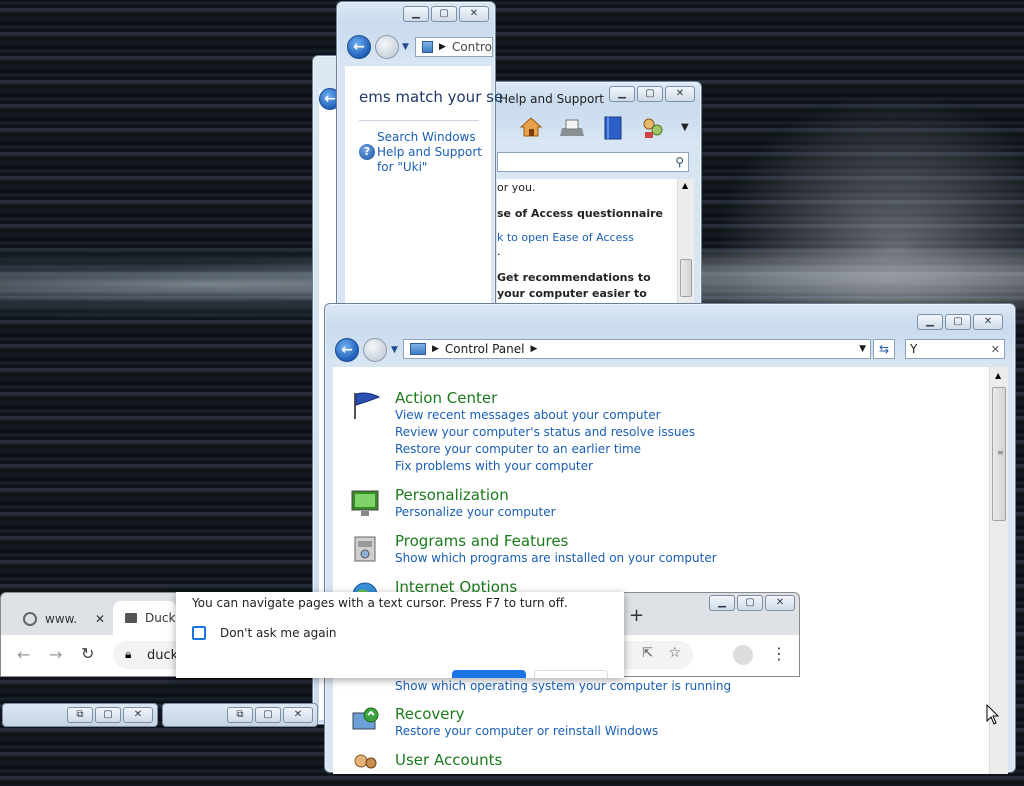 The image size is (1024, 786). I want to click on help-icon: ?, so click(367, 152).